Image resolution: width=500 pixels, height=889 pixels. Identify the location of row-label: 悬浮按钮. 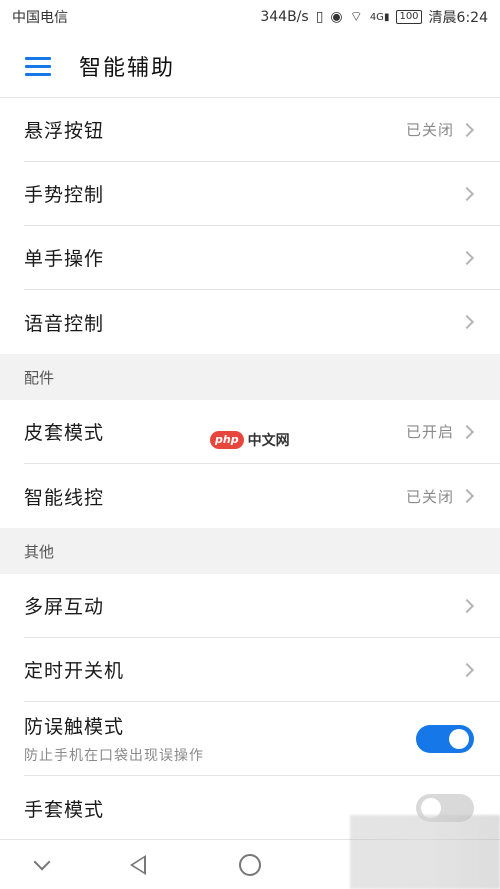
(64, 131).